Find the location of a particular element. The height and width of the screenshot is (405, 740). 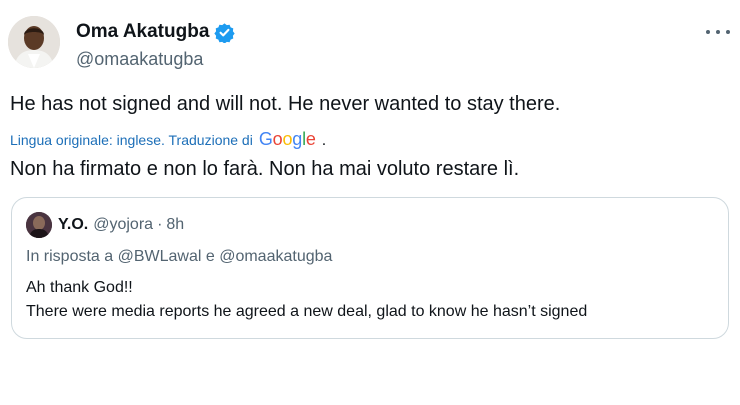

author-avatar is located at coordinates (34, 42).